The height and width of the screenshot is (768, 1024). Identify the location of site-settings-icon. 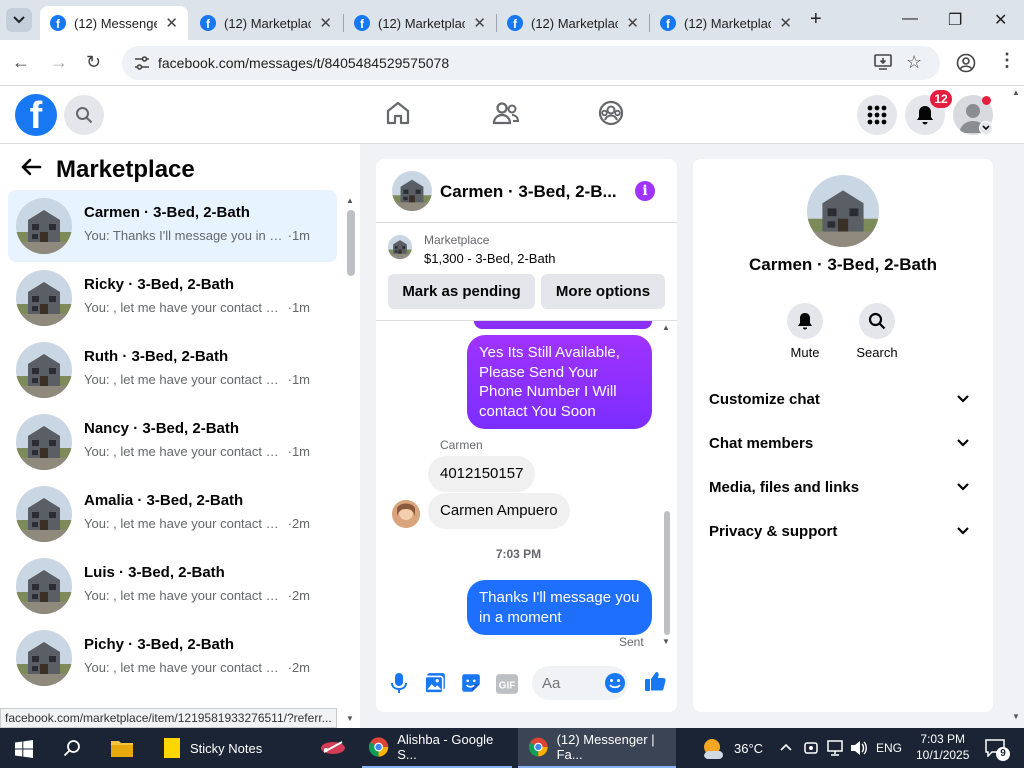
(142, 63).